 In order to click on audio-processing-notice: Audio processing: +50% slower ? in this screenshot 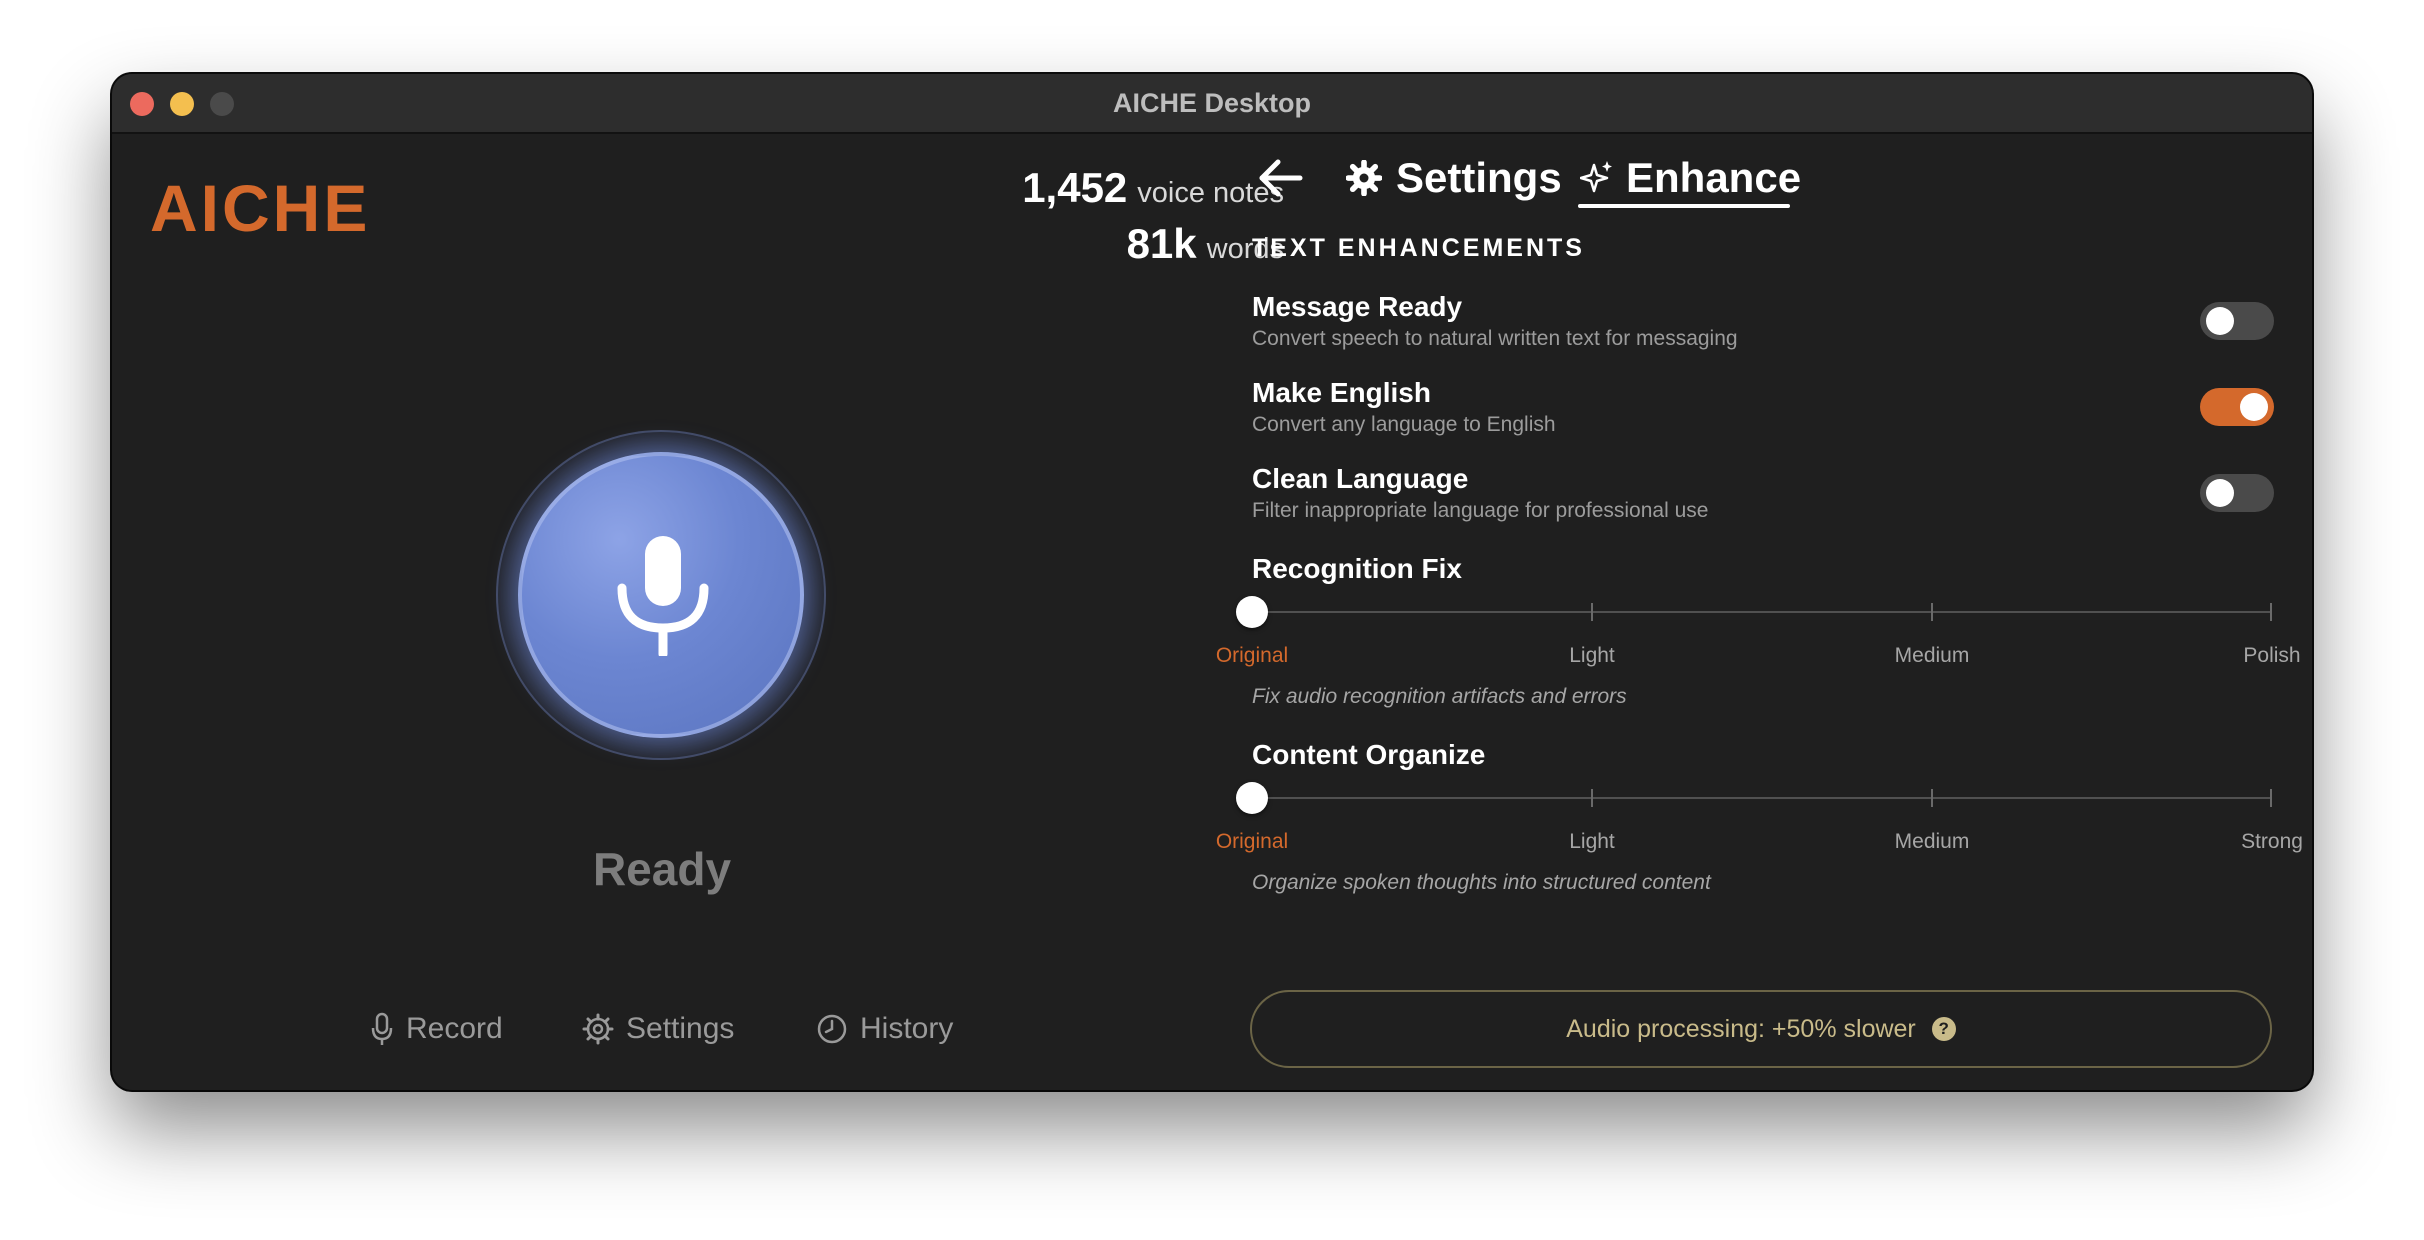, I will do `click(1761, 1029)`.